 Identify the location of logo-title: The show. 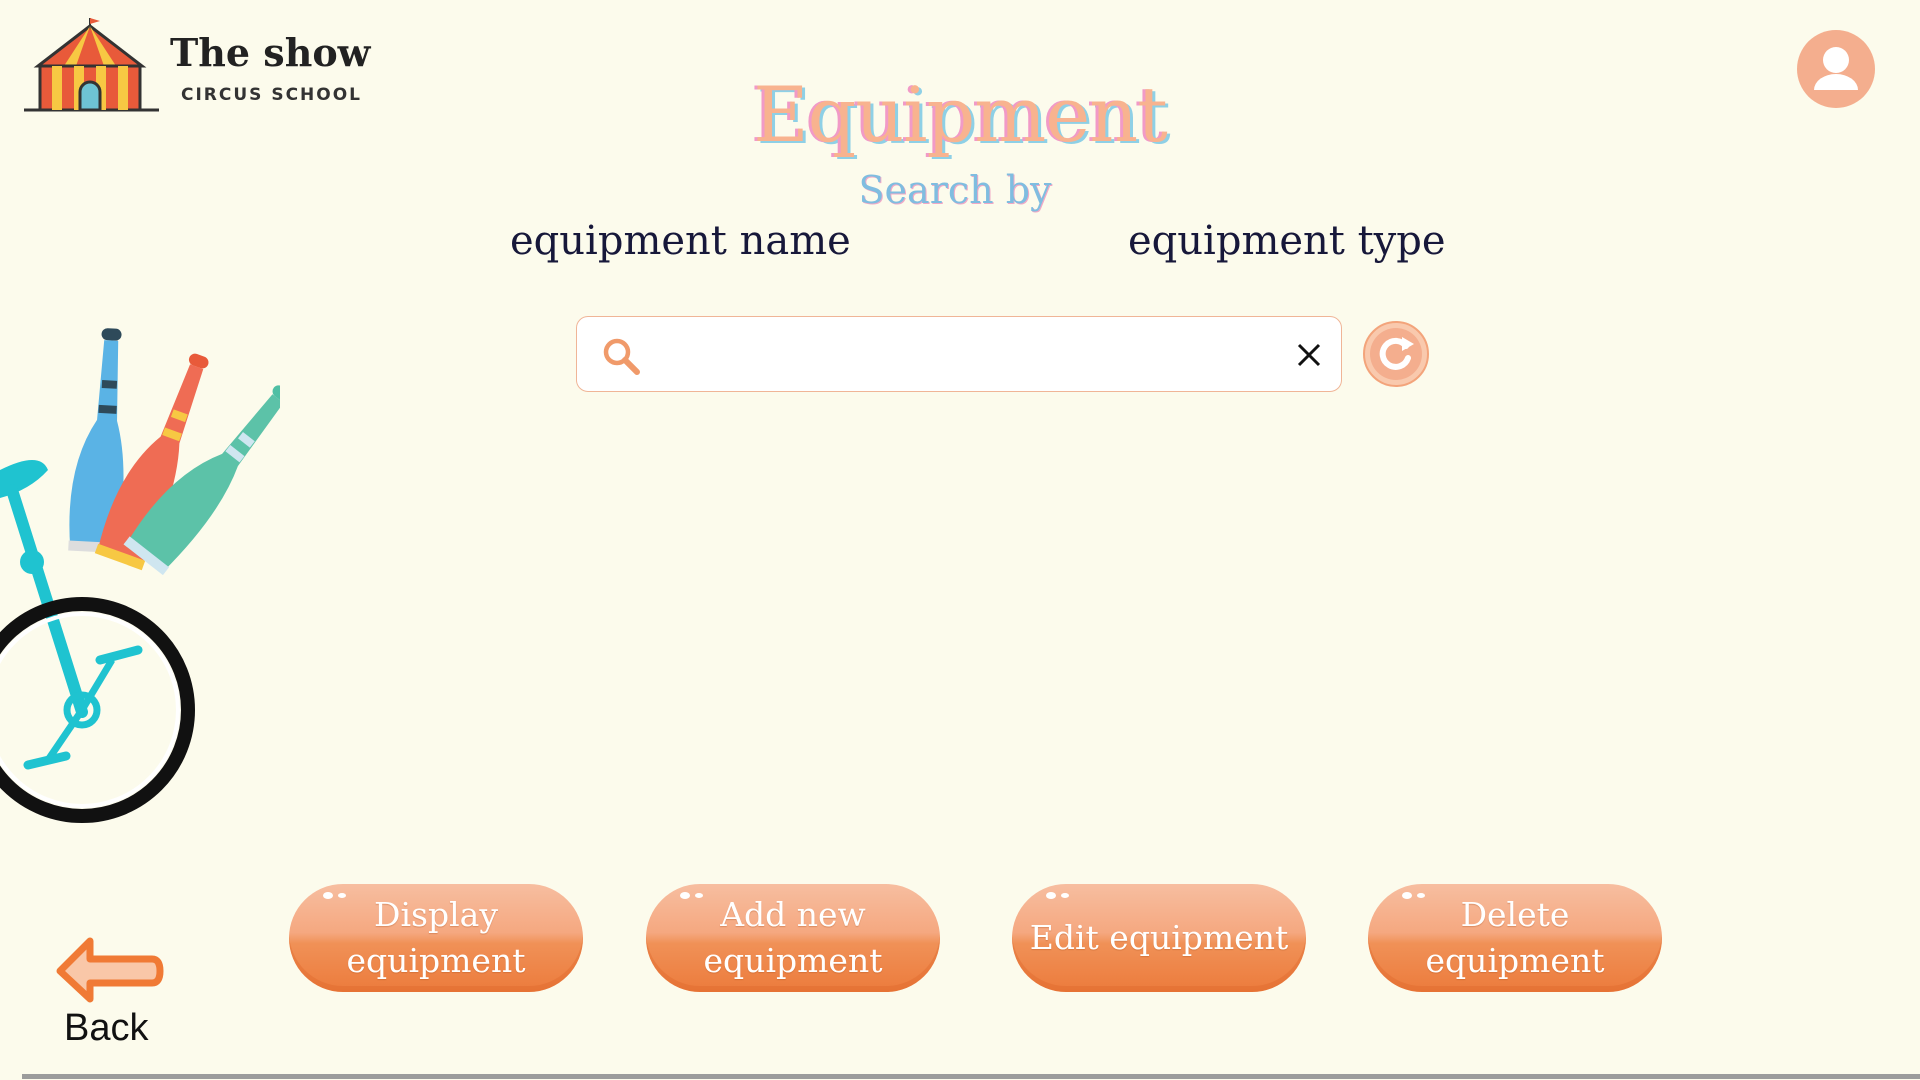
(270, 52).